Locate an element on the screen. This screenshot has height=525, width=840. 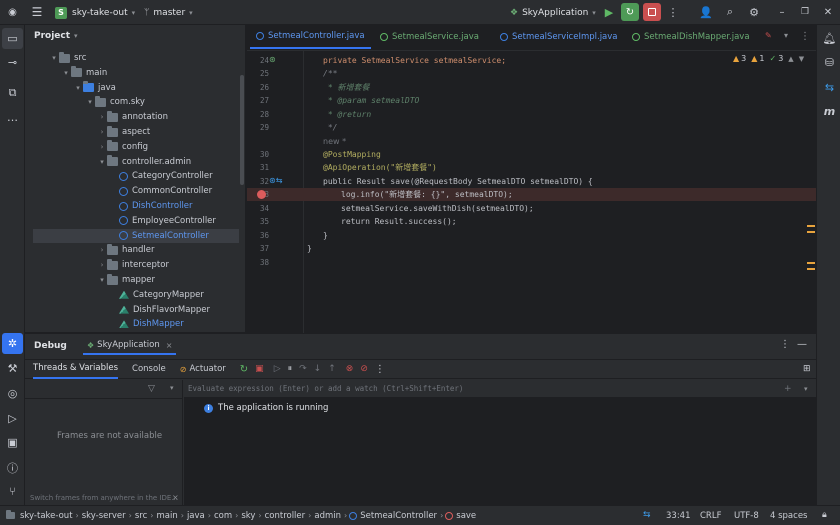
breadcrumb-item: main is located at coordinates (166, 516).